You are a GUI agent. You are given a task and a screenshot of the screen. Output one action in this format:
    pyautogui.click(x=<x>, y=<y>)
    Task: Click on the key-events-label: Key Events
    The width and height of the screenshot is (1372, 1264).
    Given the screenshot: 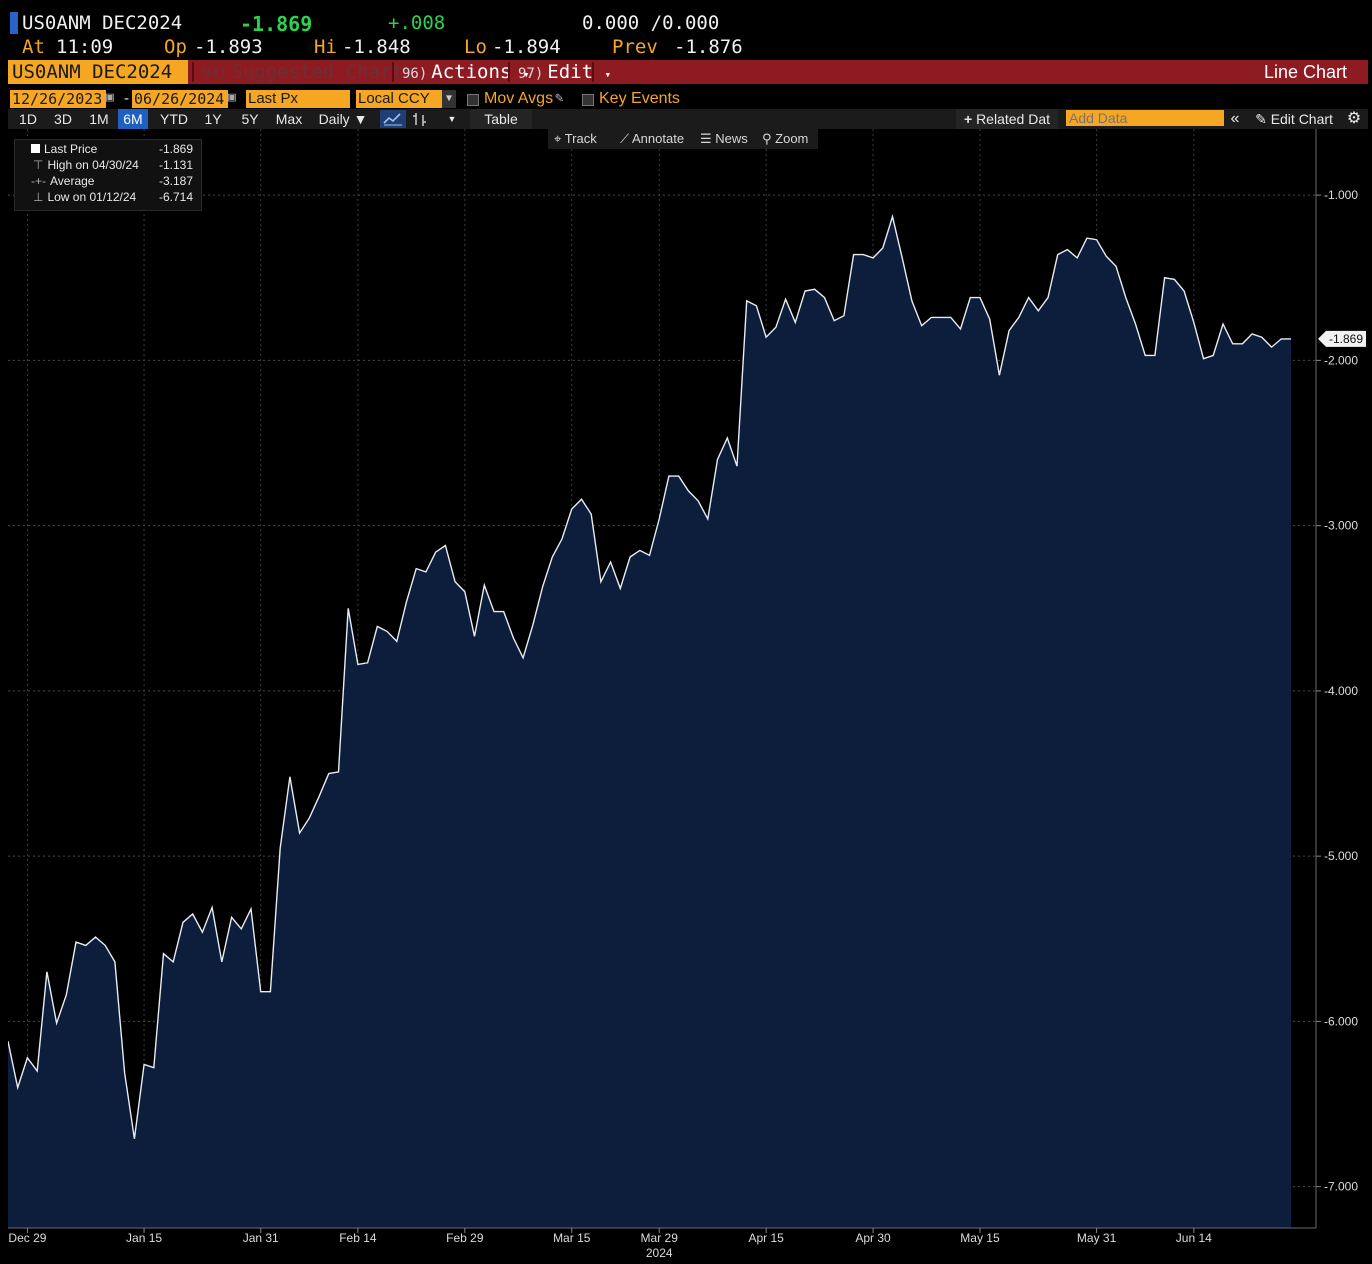 What is the action you would take?
    pyautogui.click(x=639, y=98)
    